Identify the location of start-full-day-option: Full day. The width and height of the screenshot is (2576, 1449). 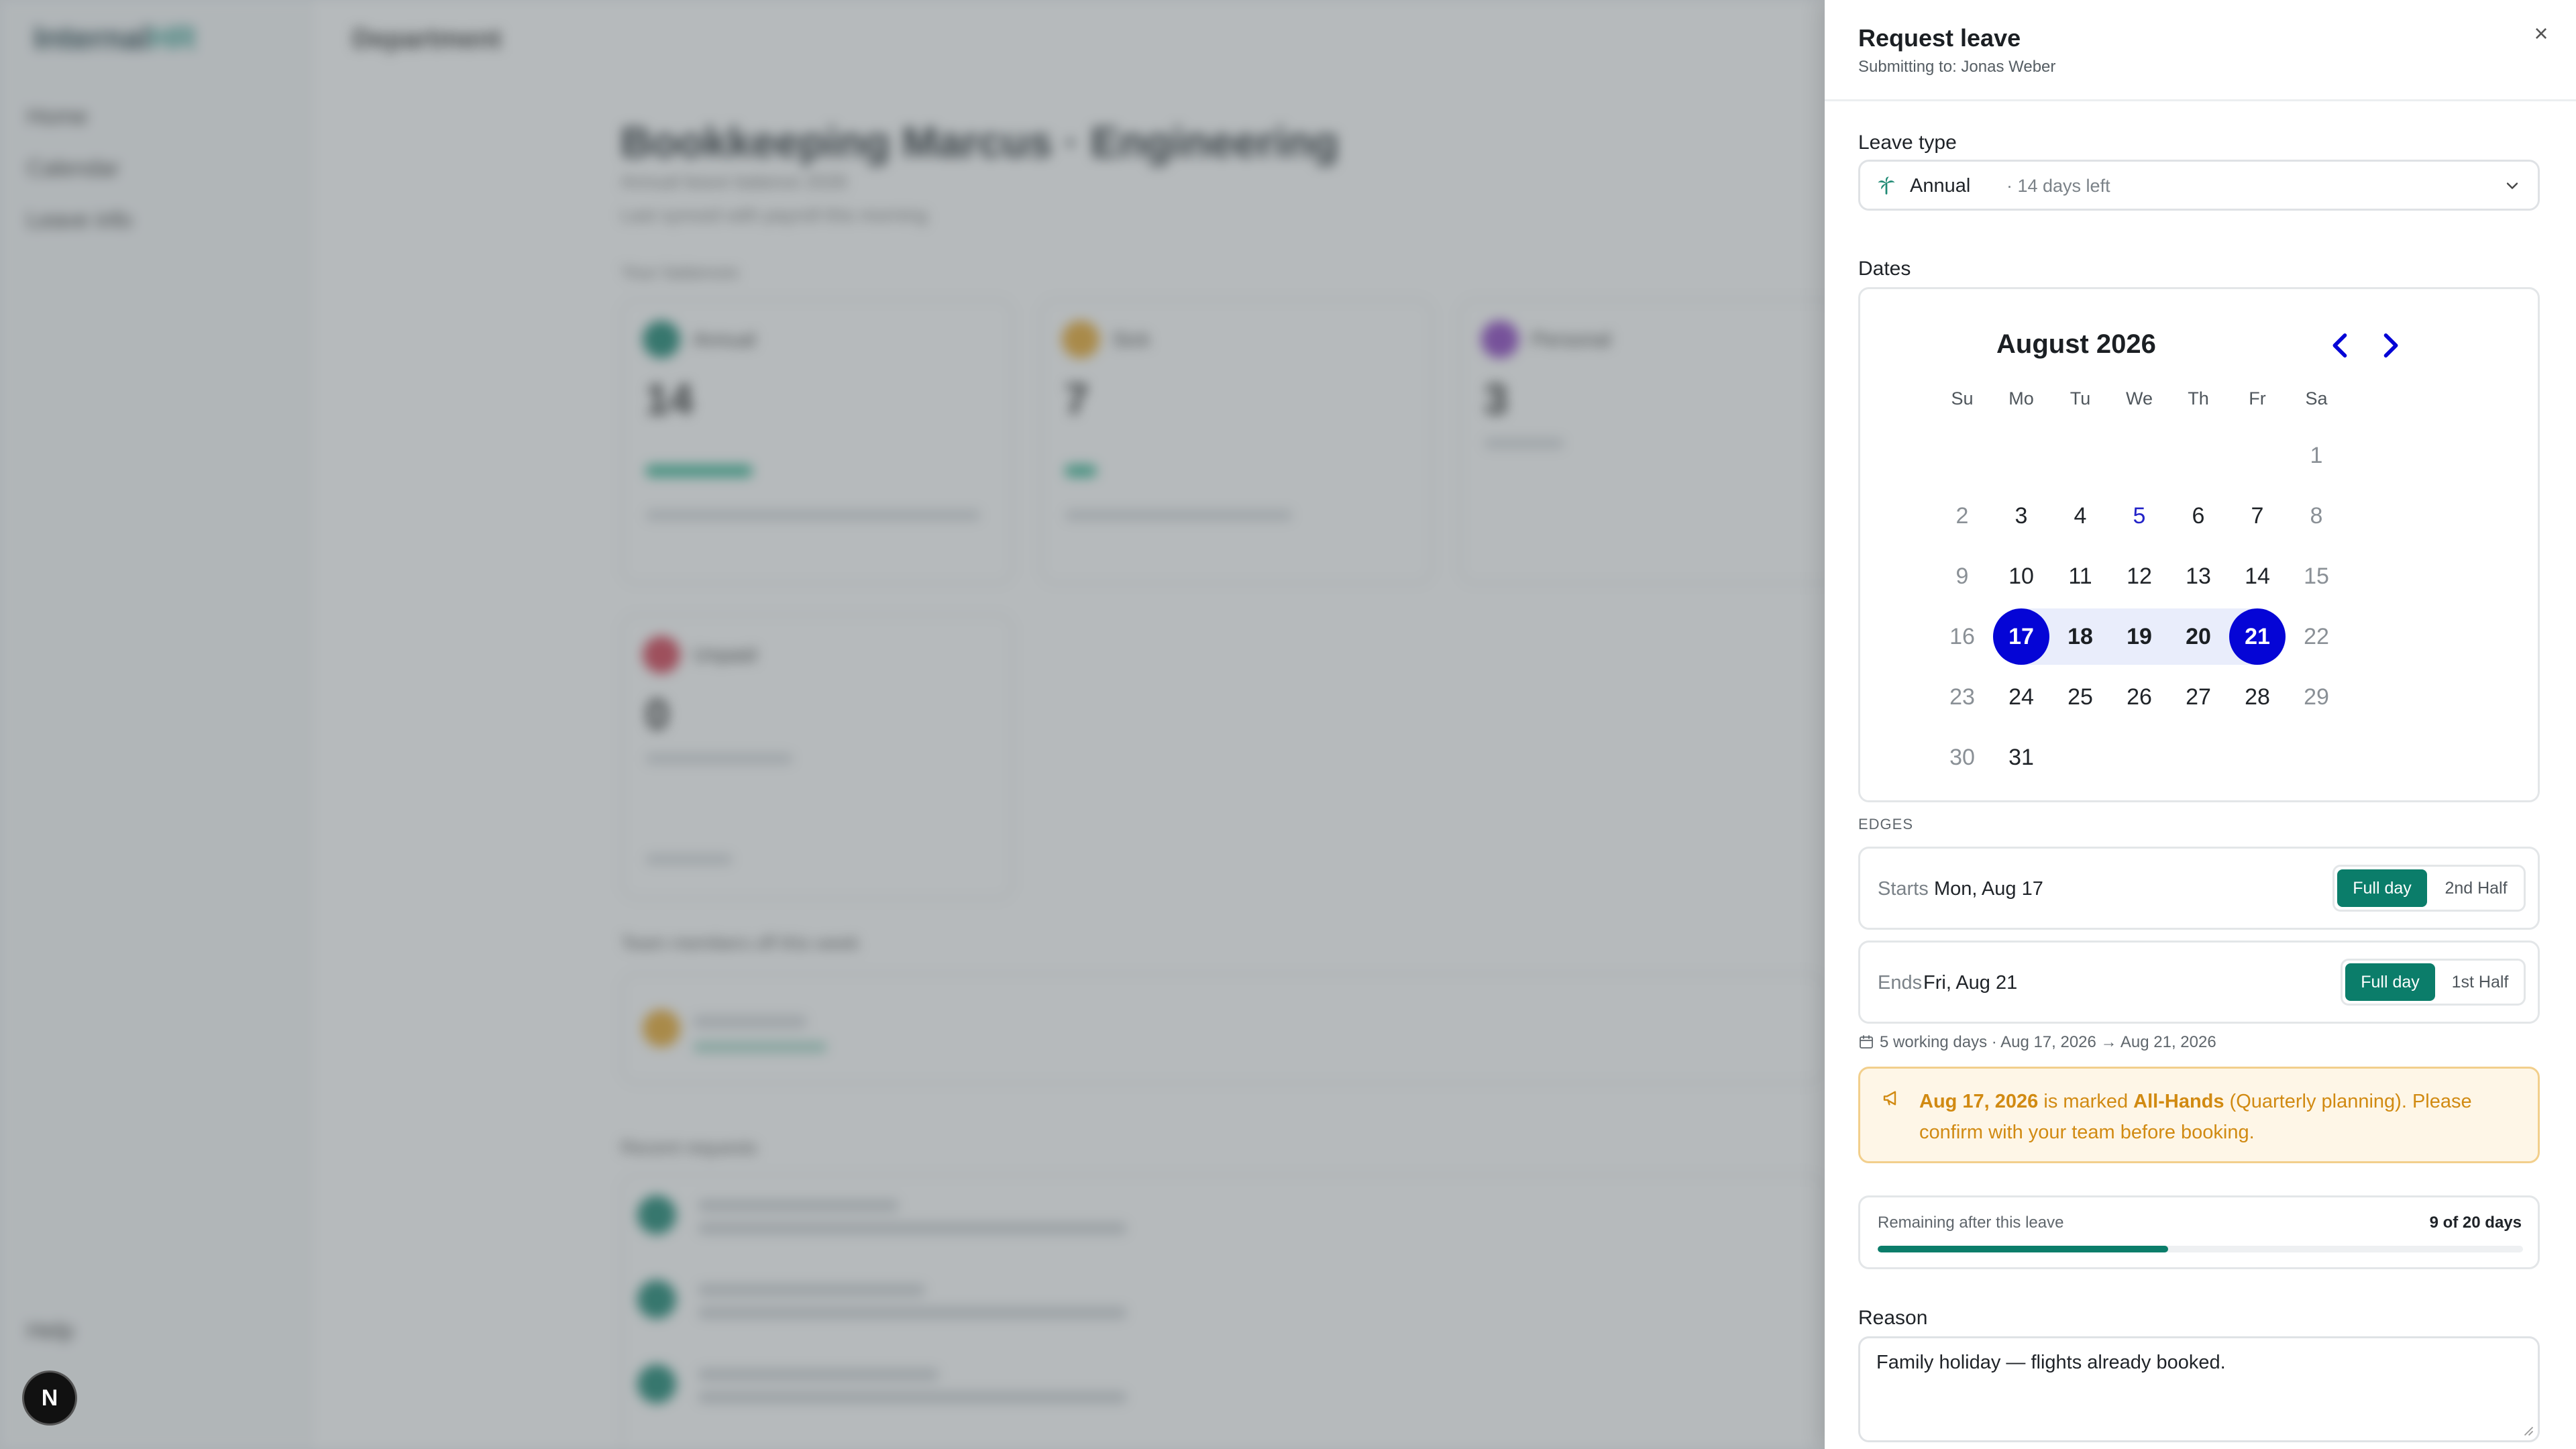
(2382, 888).